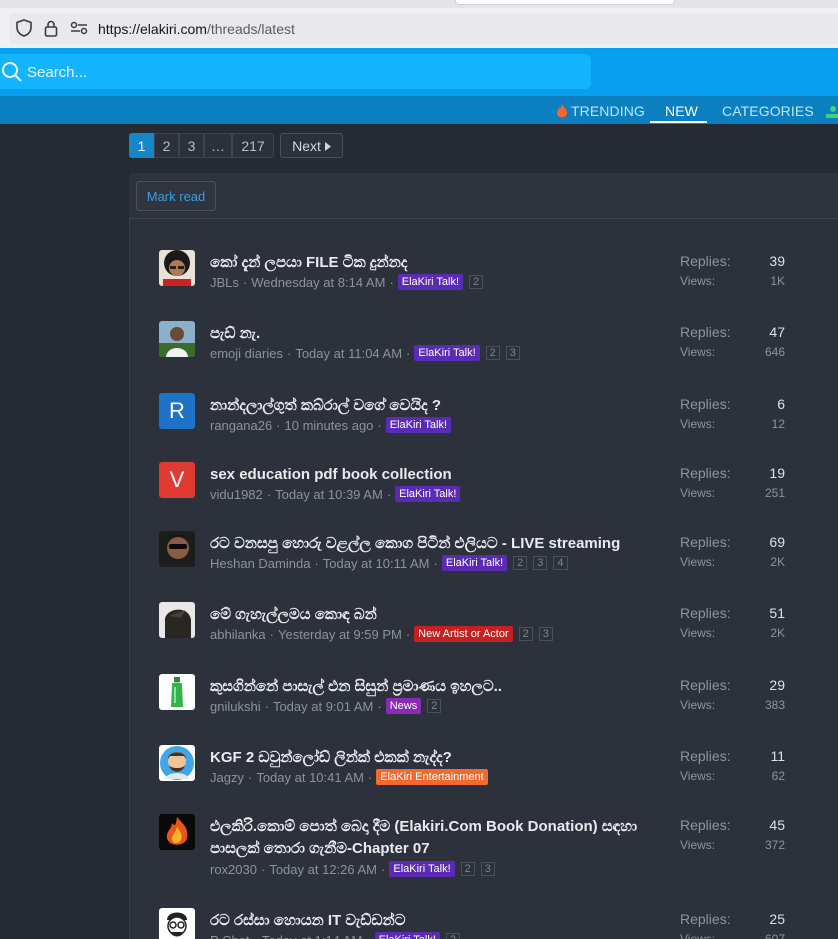 The width and height of the screenshot is (838, 939). I want to click on thread-author: rangana26, so click(241, 425).